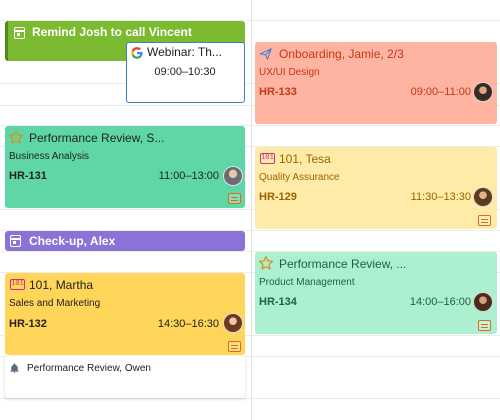  What do you see at coordinates (49, 156) in the screenshot?
I see `event-department: Business Analysis` at bounding box center [49, 156].